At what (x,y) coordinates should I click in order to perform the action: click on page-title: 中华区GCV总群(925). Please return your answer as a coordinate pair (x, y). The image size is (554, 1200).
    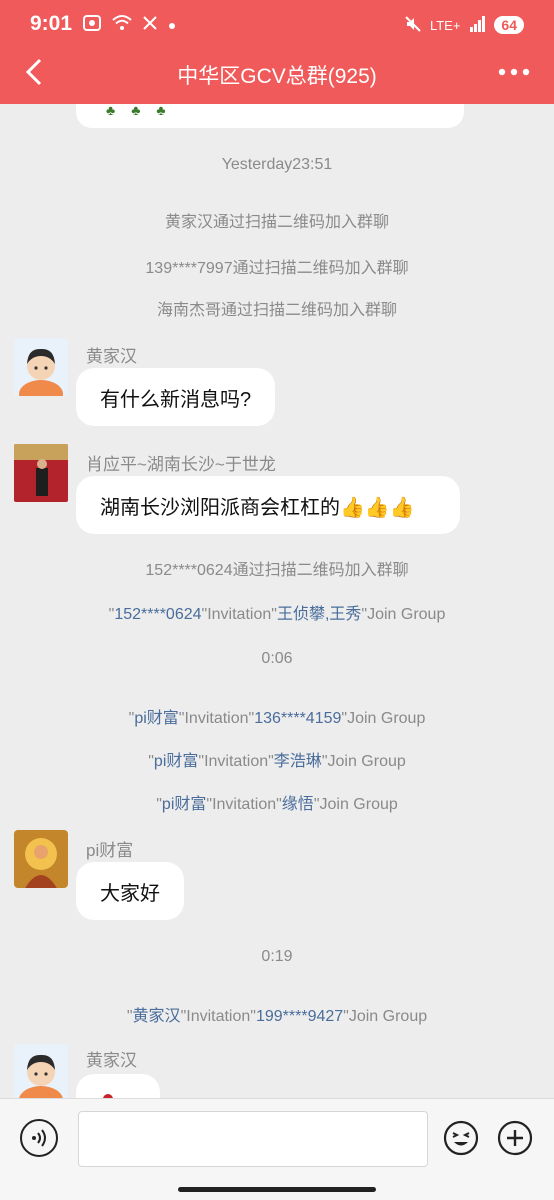
    Looking at the image, I should click on (277, 76).